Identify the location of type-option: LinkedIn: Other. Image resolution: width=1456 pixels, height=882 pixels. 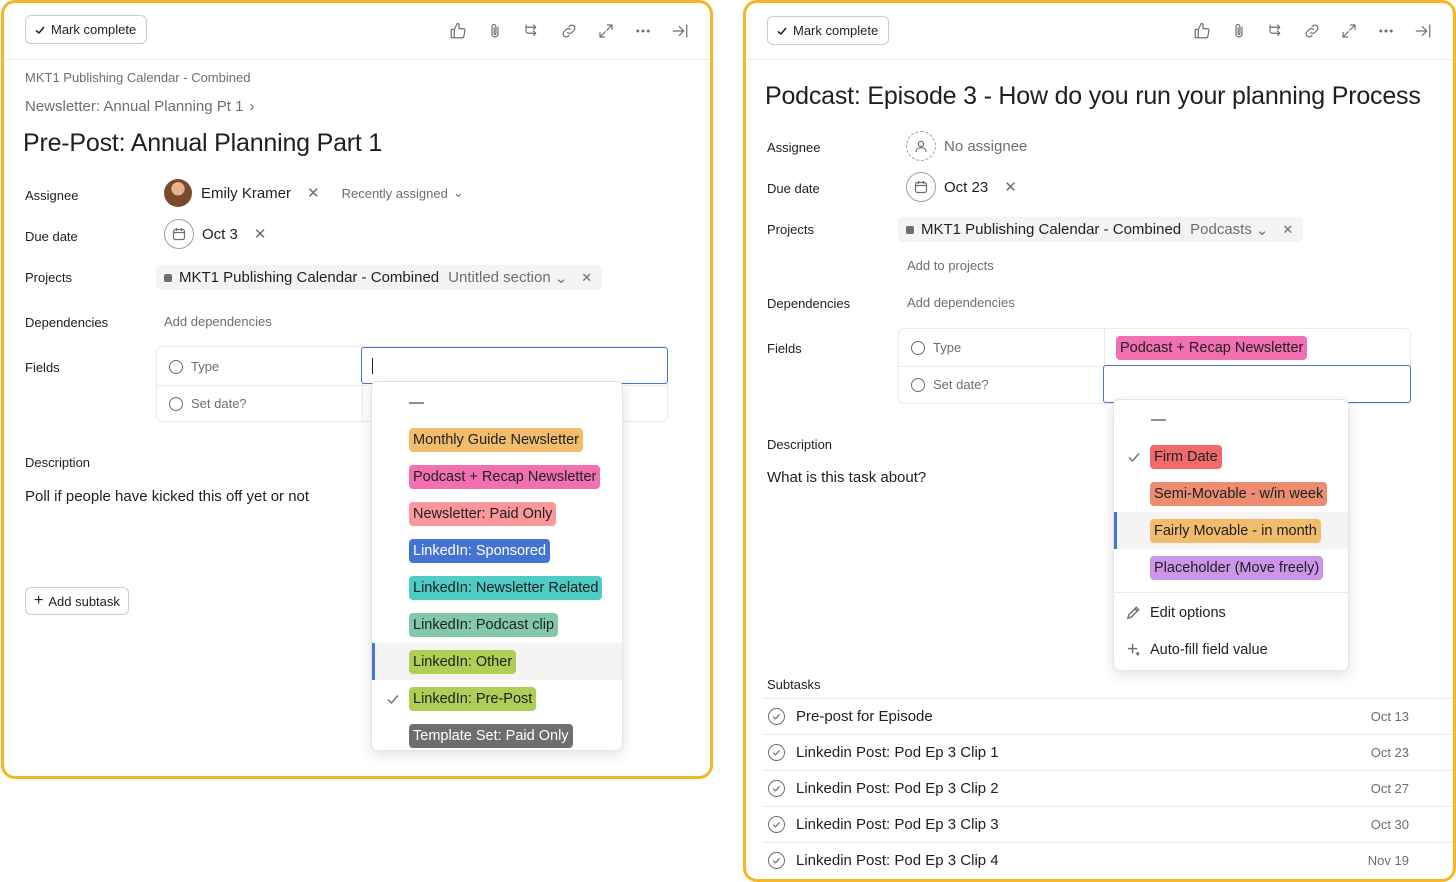
(497, 661).